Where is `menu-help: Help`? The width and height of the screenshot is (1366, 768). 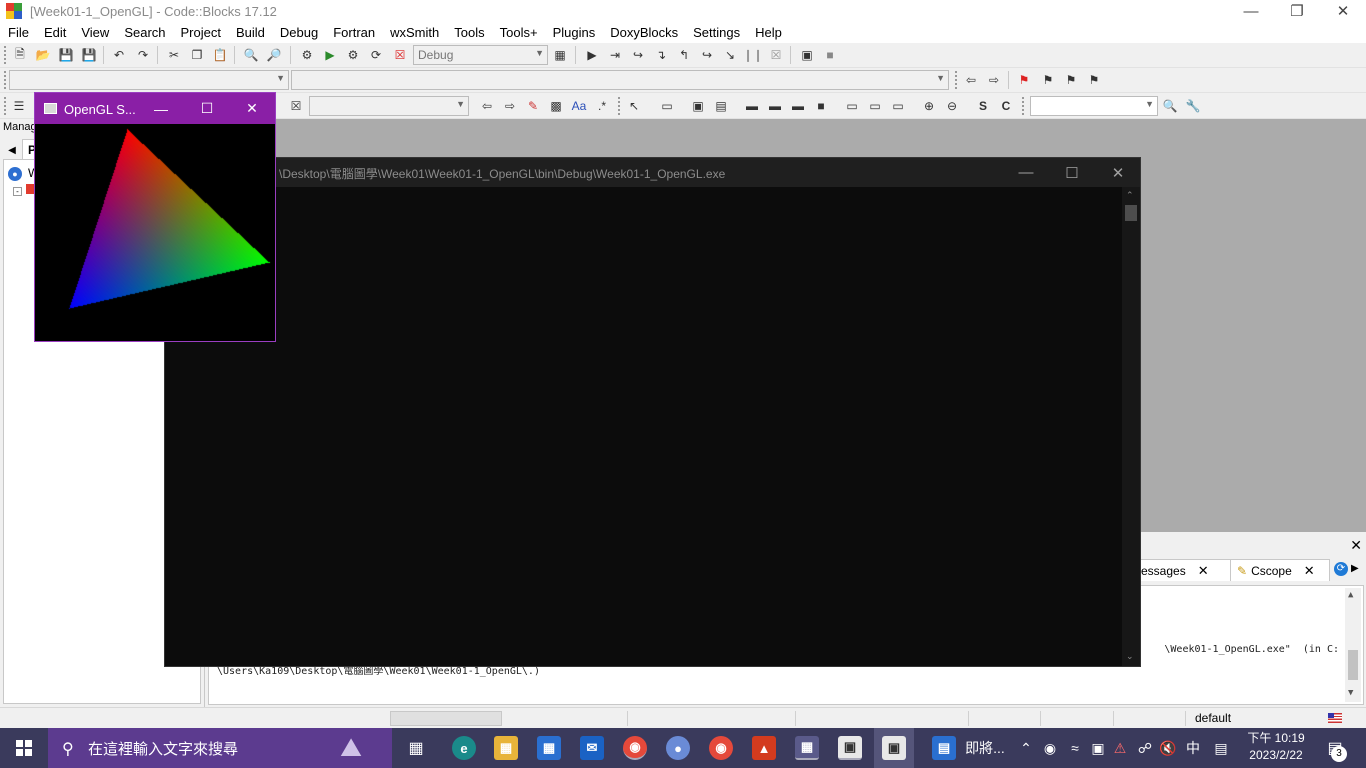
menu-help: Help is located at coordinates (768, 32).